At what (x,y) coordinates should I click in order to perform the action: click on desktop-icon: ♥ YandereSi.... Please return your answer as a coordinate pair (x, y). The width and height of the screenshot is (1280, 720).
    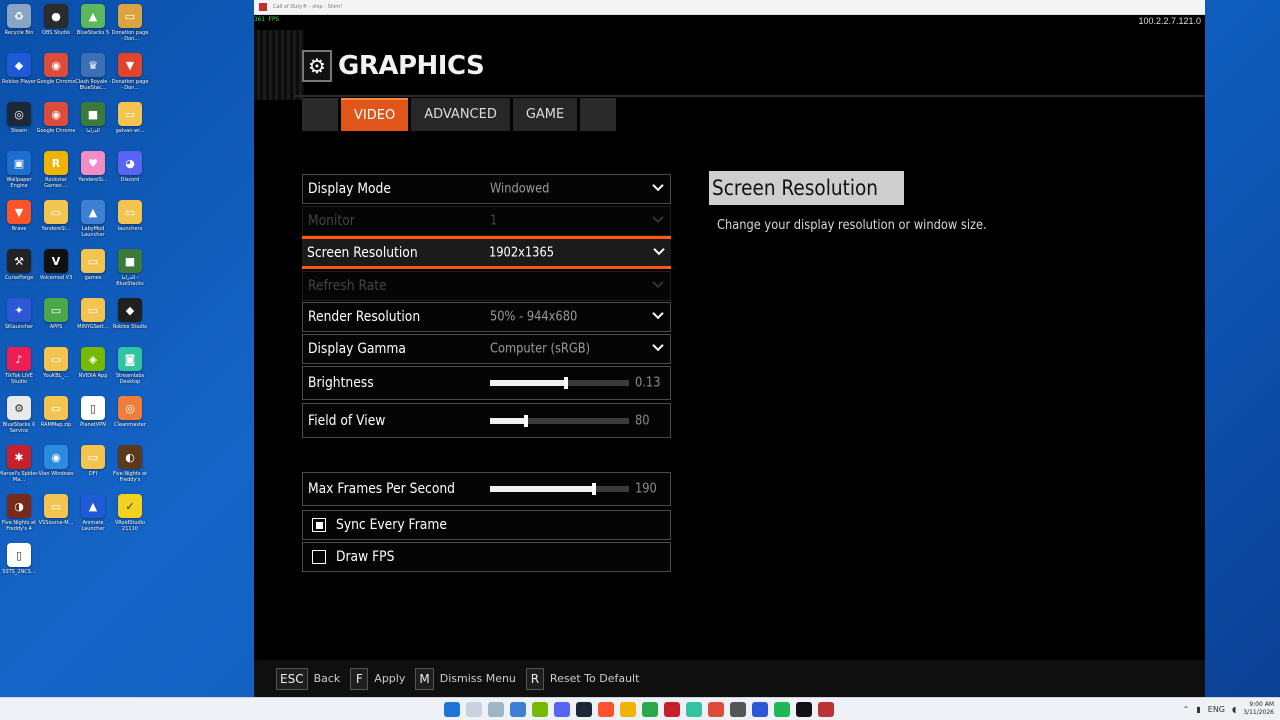
    Looking at the image, I should click on (93, 176).